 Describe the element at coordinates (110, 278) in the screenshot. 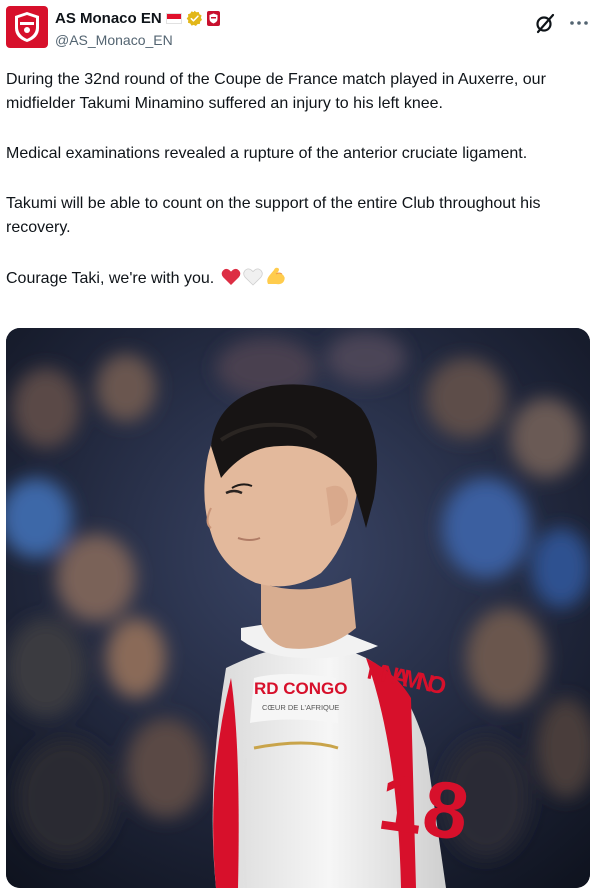

I see `tweet-paragraph: Courage Taki, we're with you.` at that location.